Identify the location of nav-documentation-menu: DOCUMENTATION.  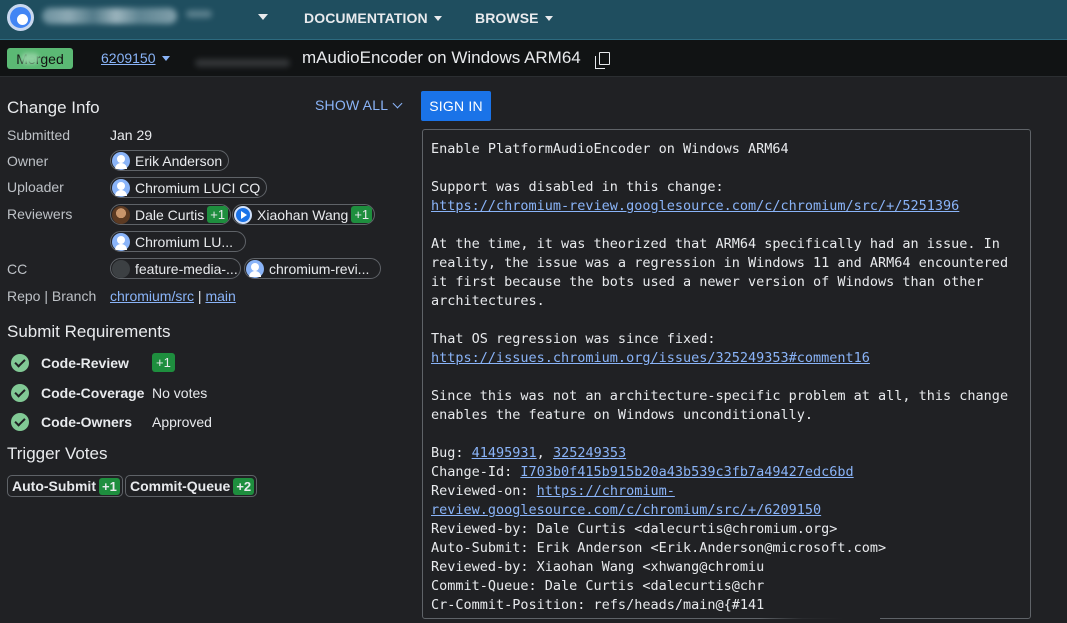
(373, 18).